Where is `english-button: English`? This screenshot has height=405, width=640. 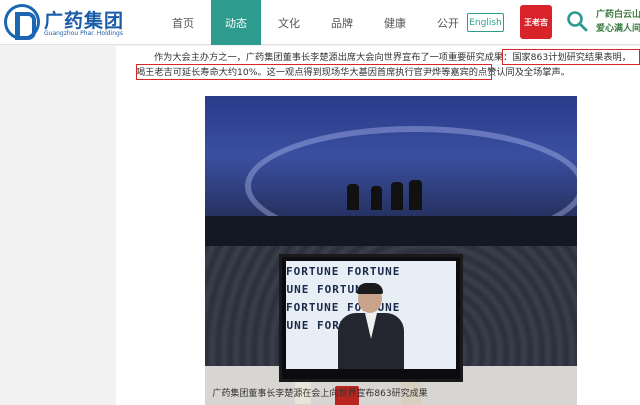 english-button: English is located at coordinates (485, 22).